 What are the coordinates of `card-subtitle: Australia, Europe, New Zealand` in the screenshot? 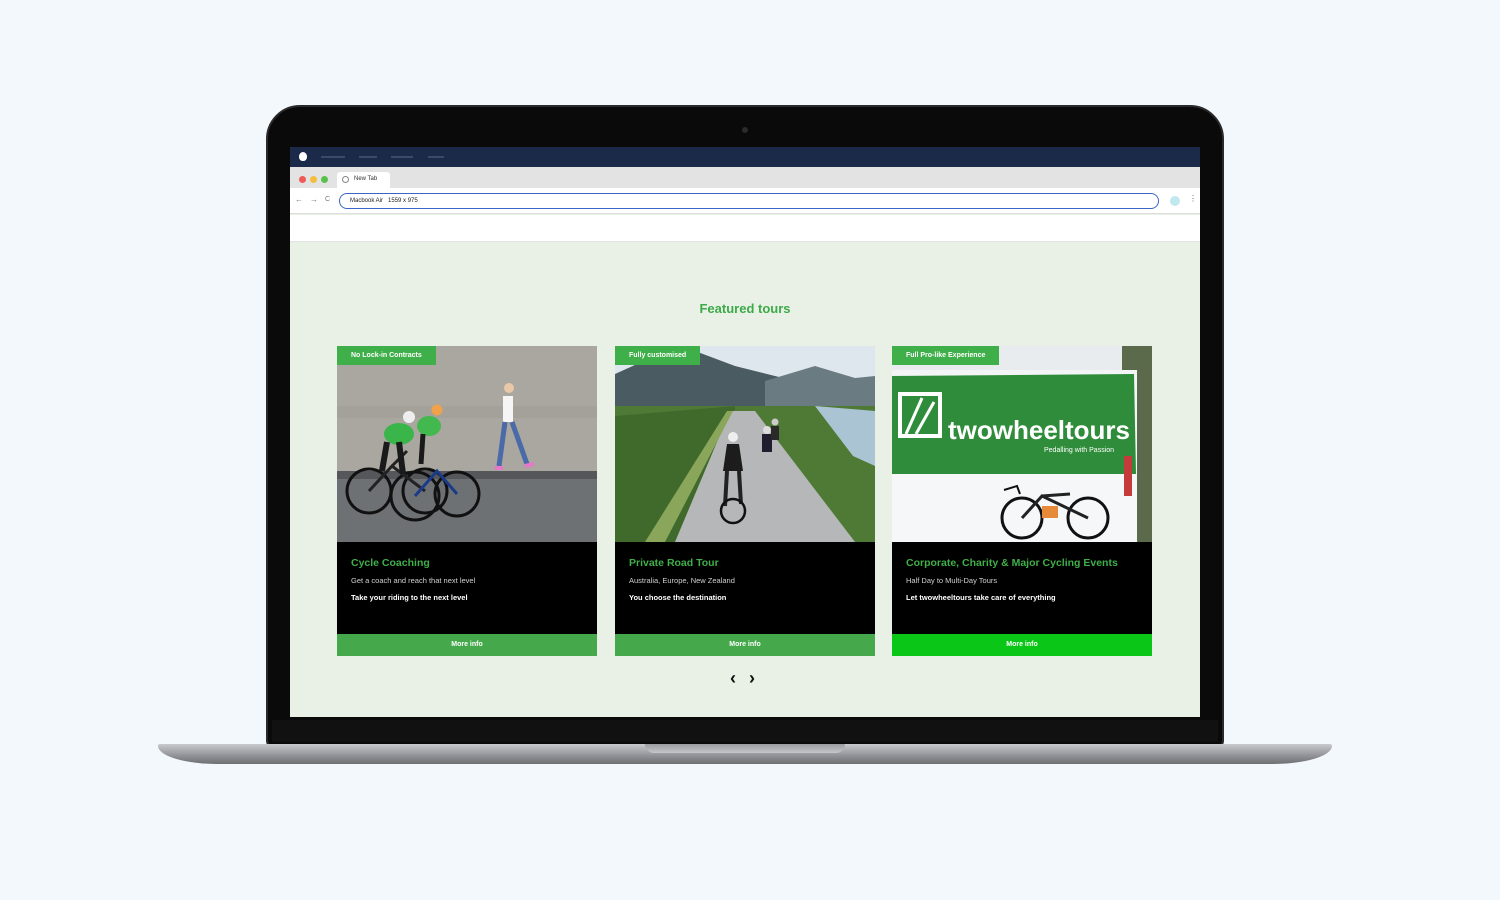 It's located at (682, 580).